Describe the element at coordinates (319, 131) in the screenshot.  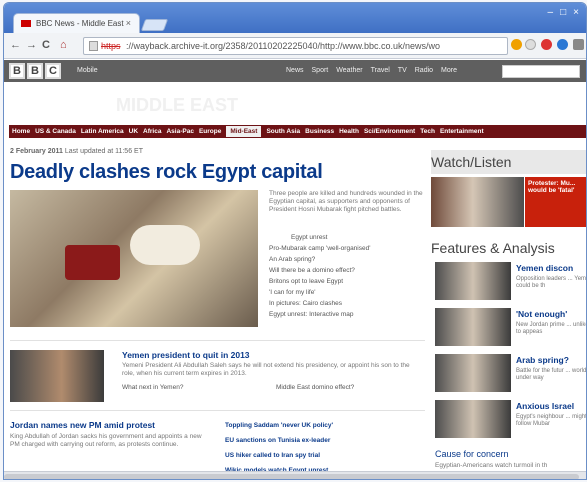
I see `section-business: Business` at that location.